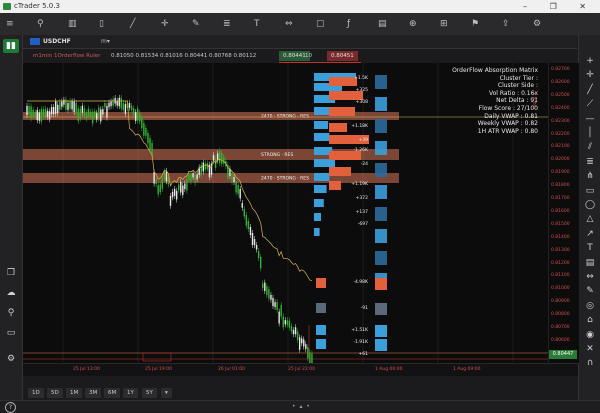 This screenshot has width=600, height=413. What do you see at coordinates (55, 393) in the screenshot?
I see `timeframe-button: 5D` at bounding box center [55, 393].